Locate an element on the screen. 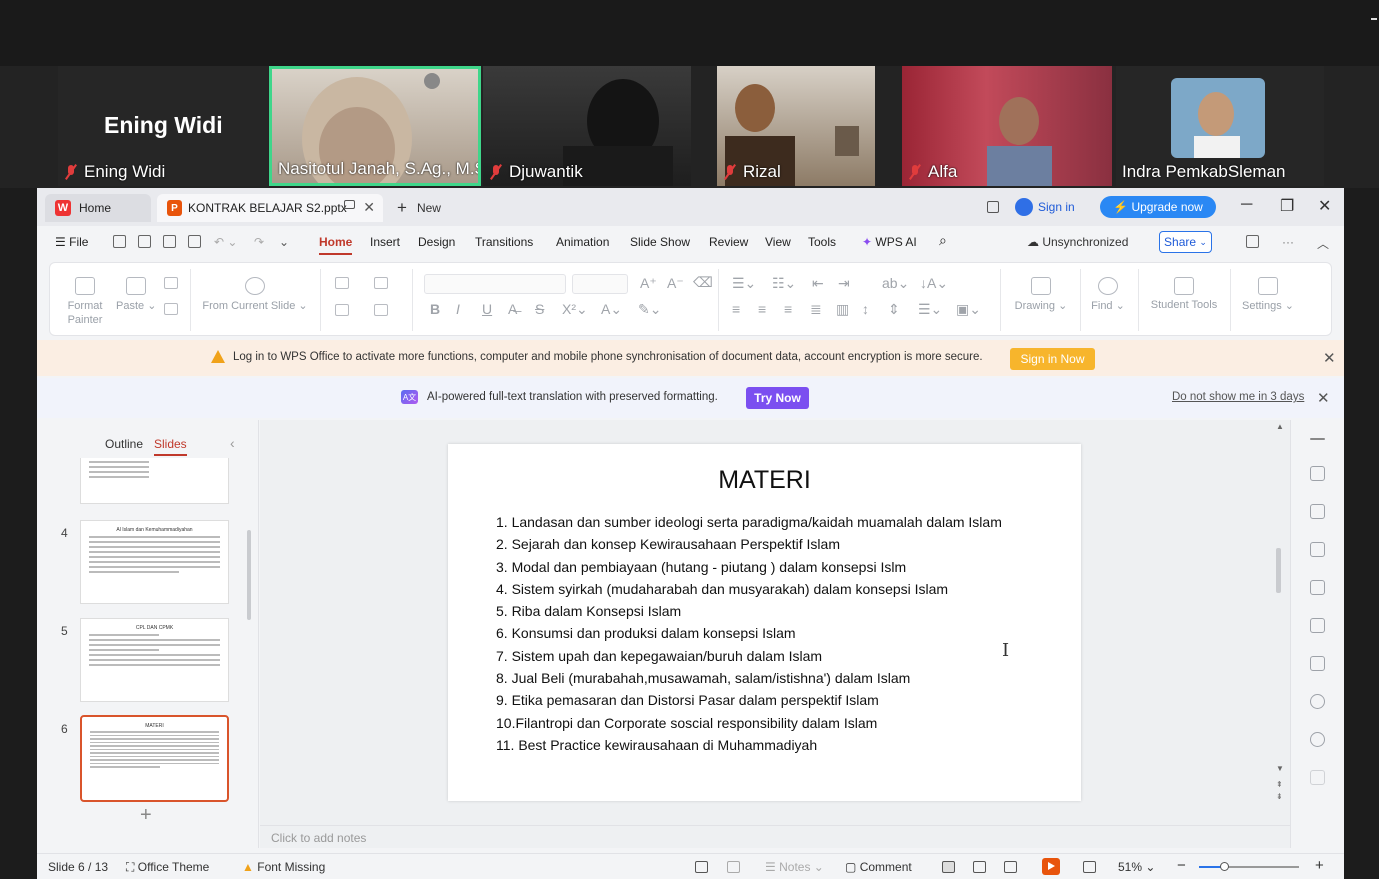 The width and height of the screenshot is (1379, 879). decrease-font-icon: A⁻ is located at coordinates (675, 283).